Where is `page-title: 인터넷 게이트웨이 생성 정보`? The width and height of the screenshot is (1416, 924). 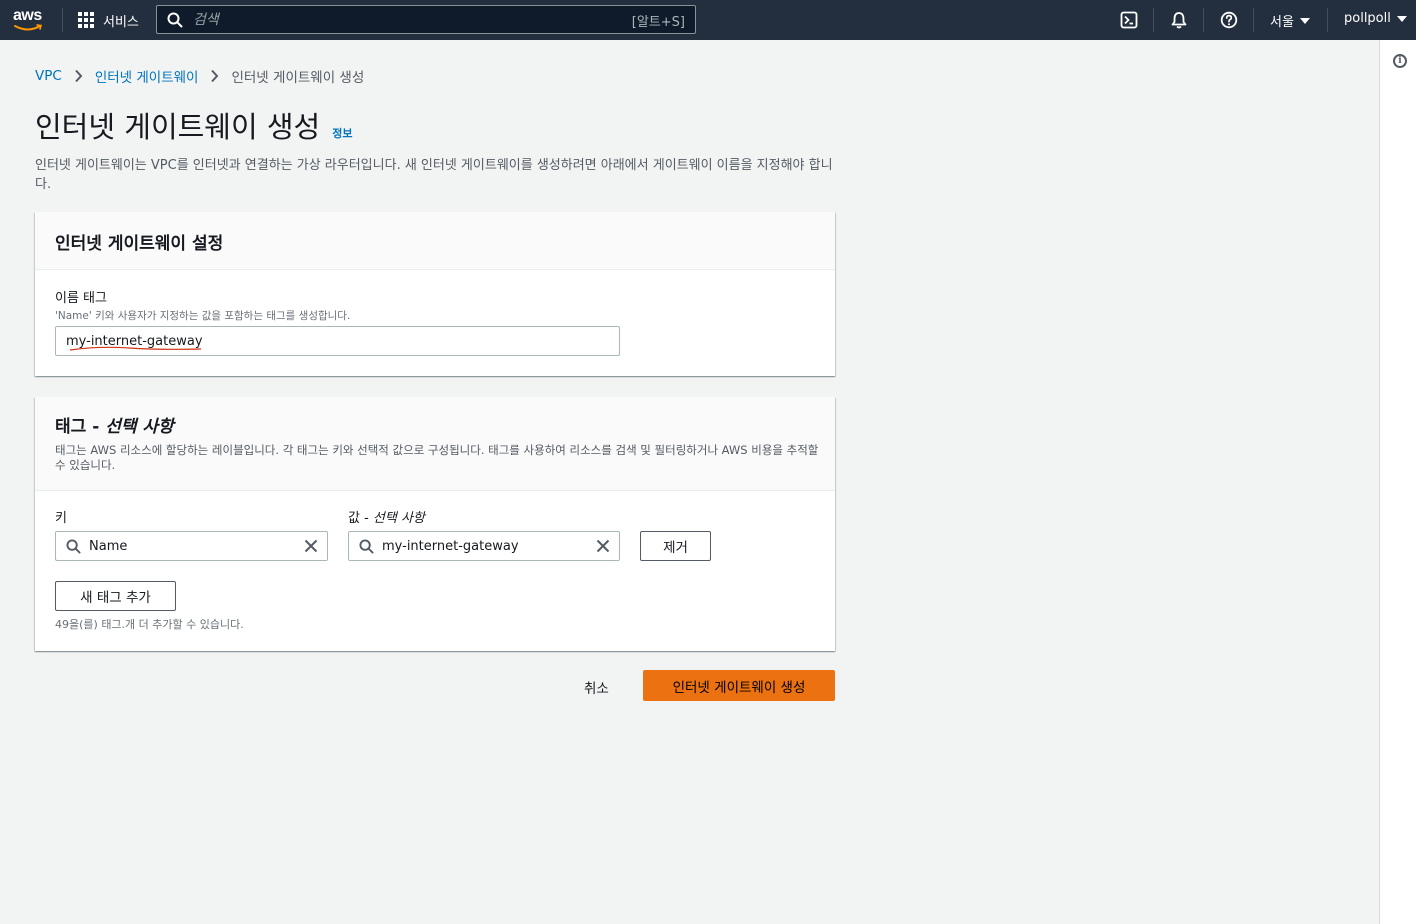 page-title: 인터넷 게이트웨이 생성 정보 is located at coordinates (194, 125).